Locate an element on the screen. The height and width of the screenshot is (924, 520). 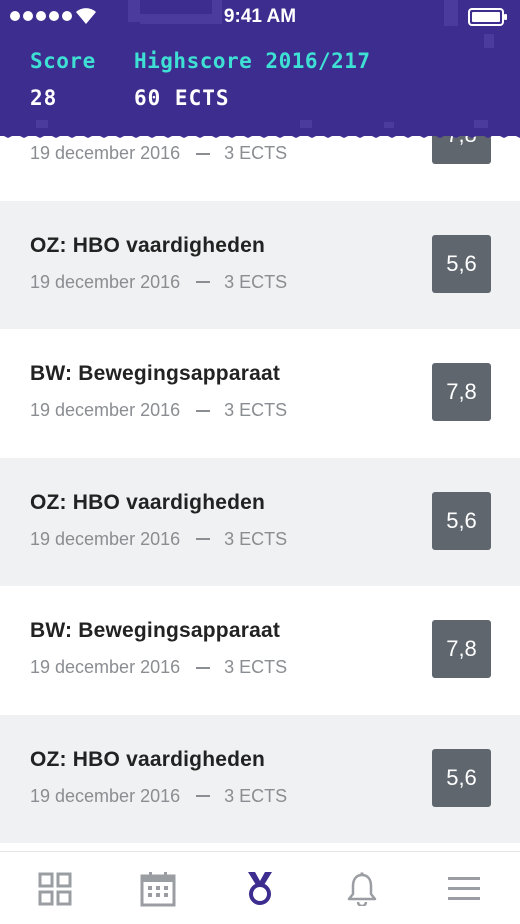
tab-results is located at coordinates (260, 889).